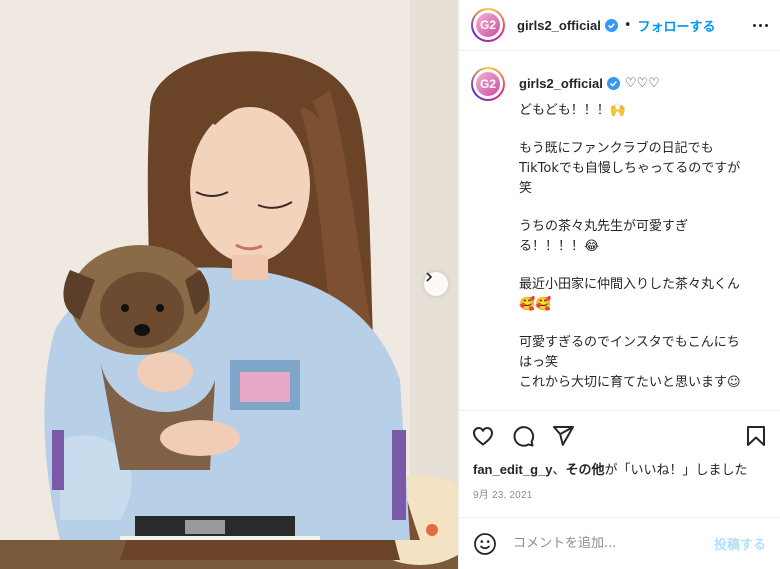  Describe the element at coordinates (559, 246) in the screenshot. I see `caption-line: る！！！！😂` at that location.